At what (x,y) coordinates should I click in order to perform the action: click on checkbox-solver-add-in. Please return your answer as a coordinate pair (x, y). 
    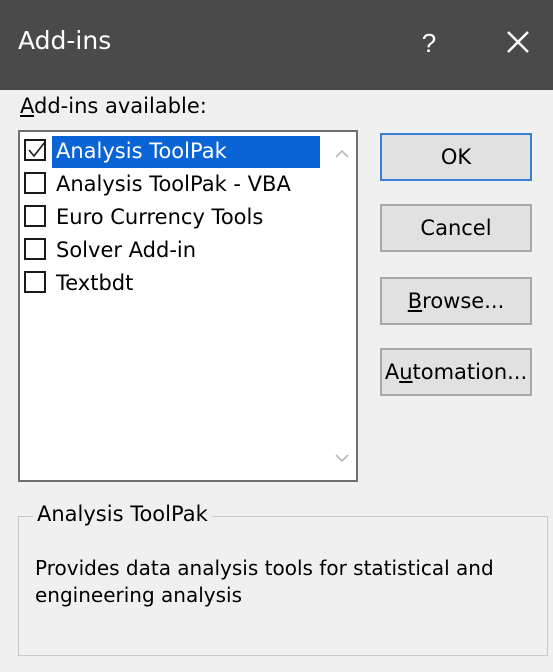
    Looking at the image, I should click on (35, 249).